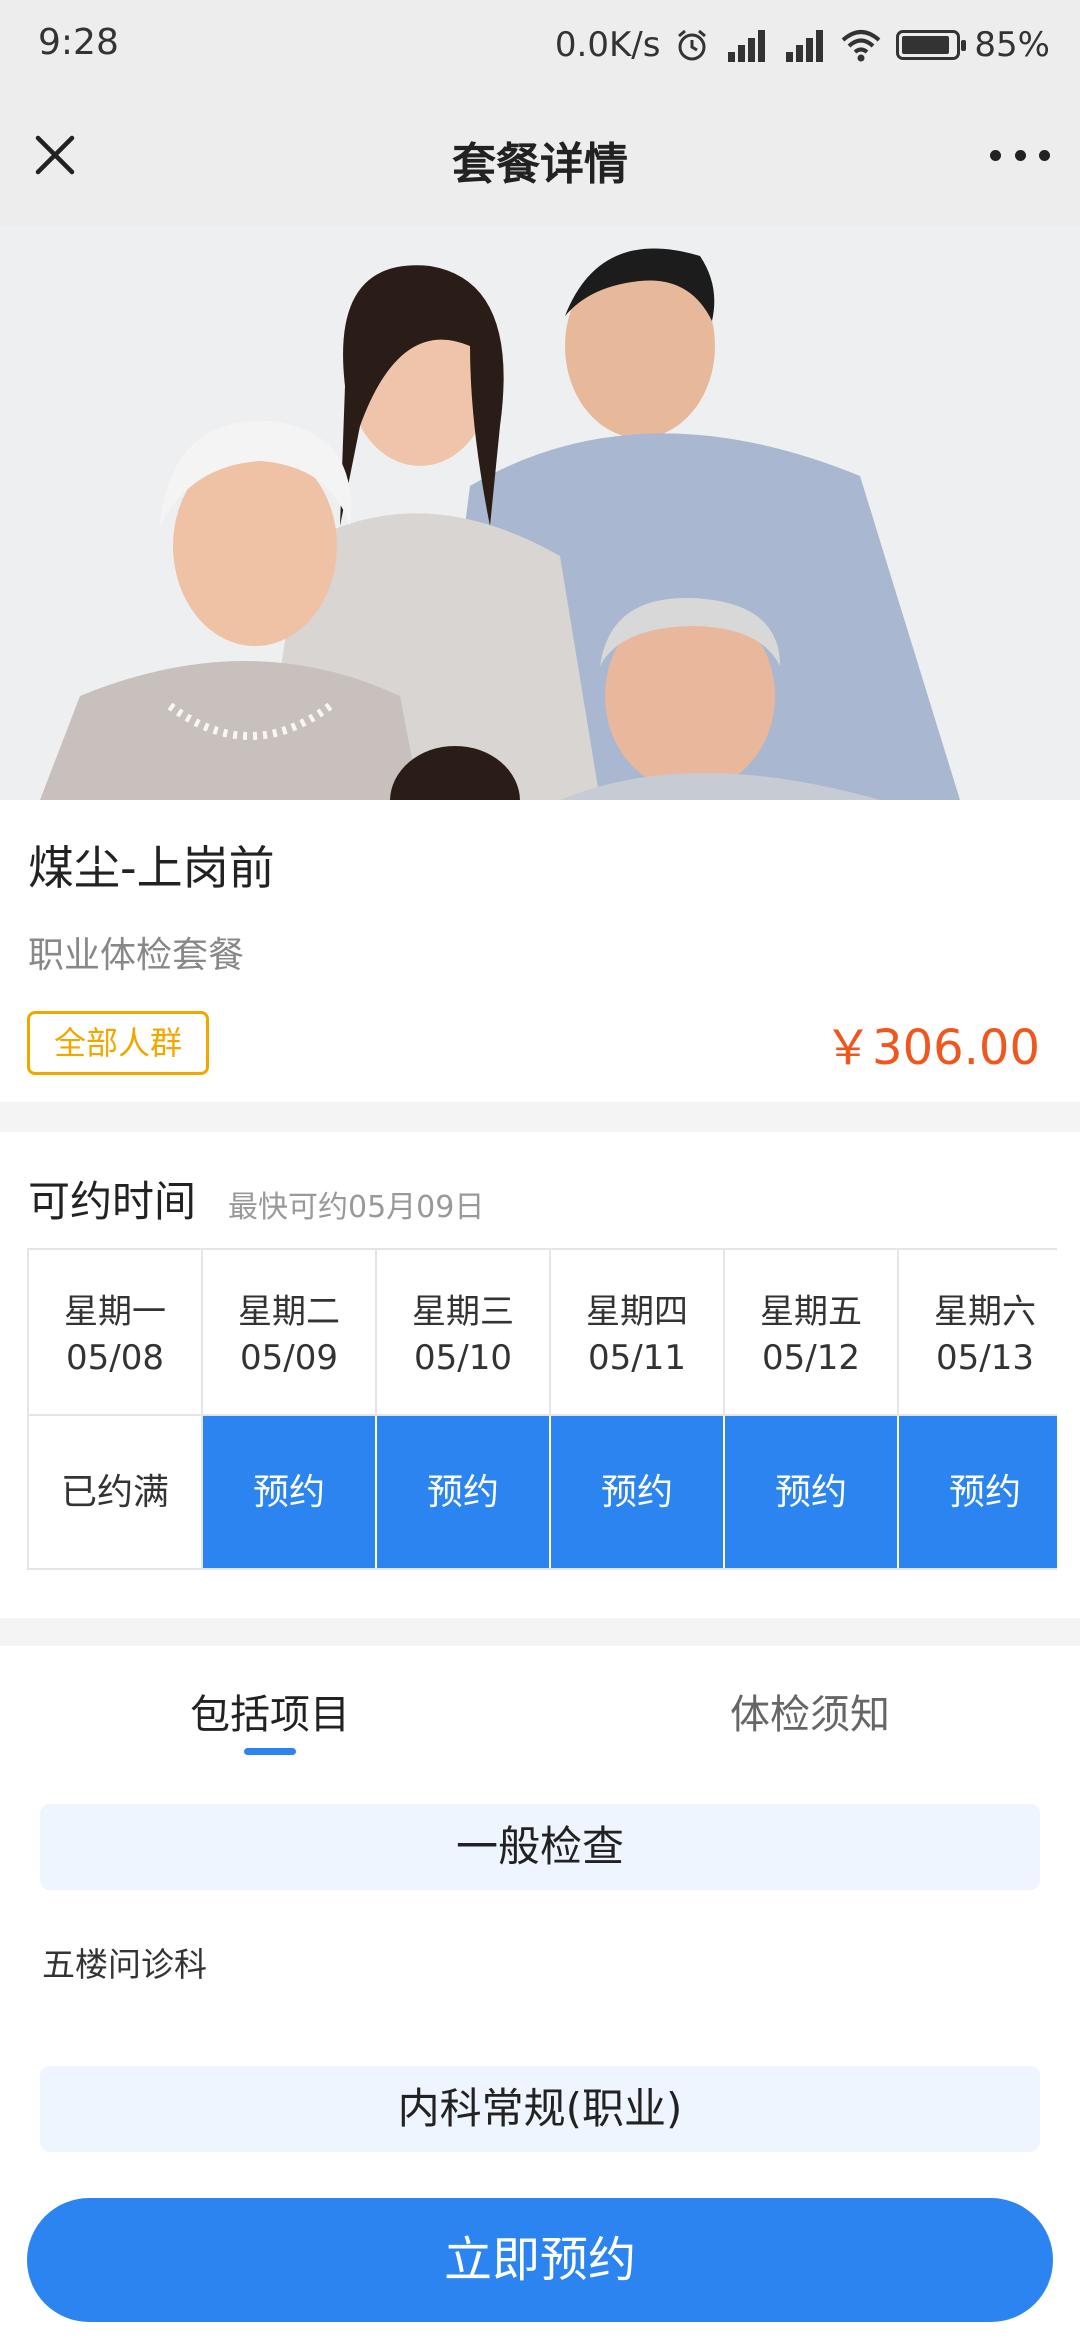 The height and width of the screenshot is (2340, 1080). What do you see at coordinates (136, 955) in the screenshot?
I see `package-subtitle: 职业体检套餐` at bounding box center [136, 955].